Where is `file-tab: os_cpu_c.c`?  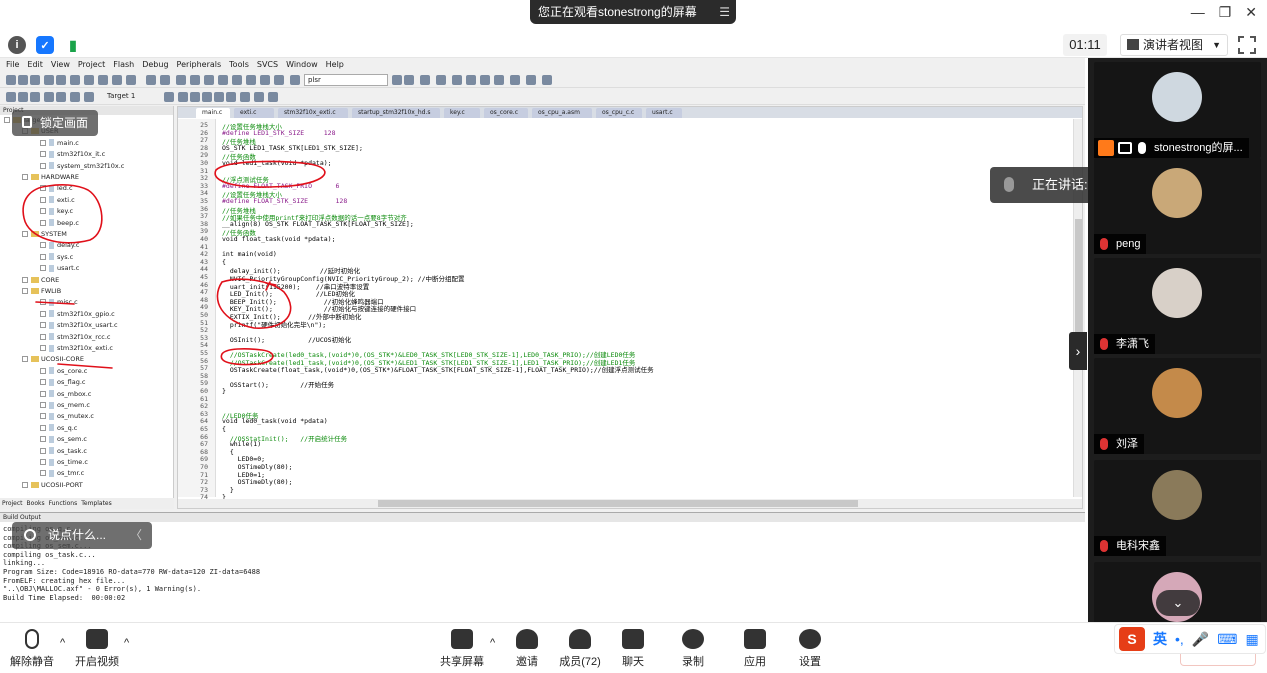
file-tab: os_cpu_c.c is located at coordinates (619, 113).